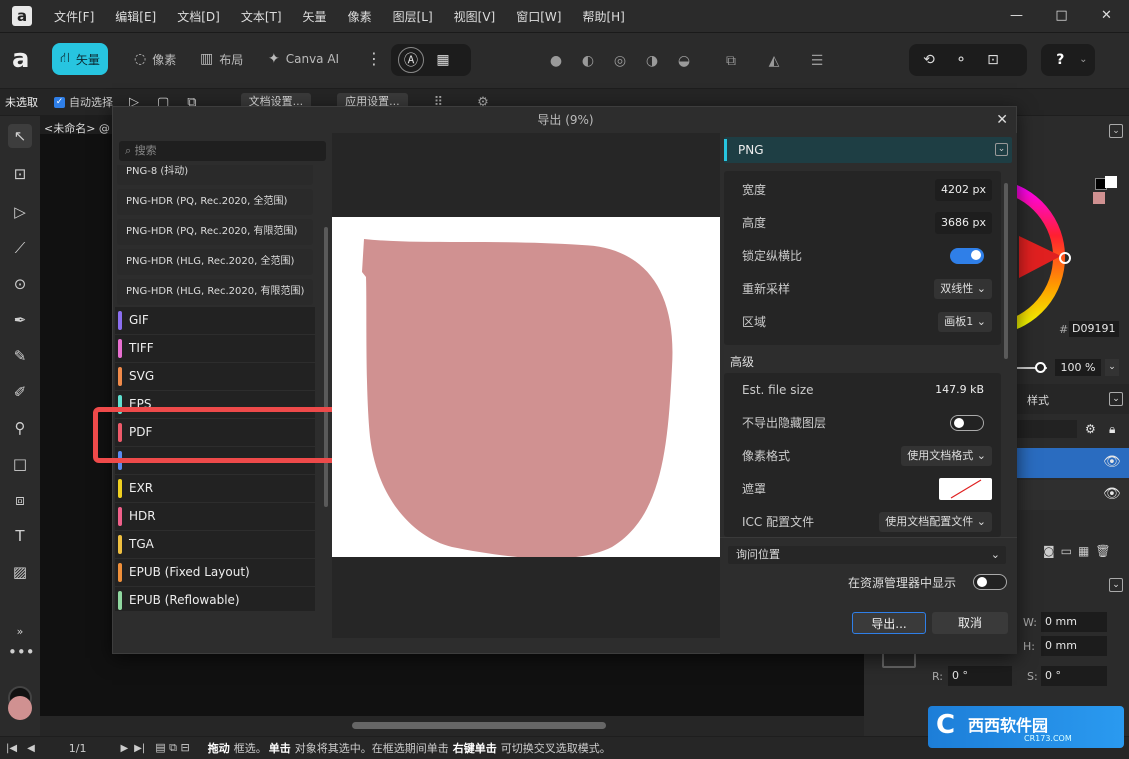  Describe the element at coordinates (374, 58) in the screenshot. I see `more-icon: ⋮` at that location.